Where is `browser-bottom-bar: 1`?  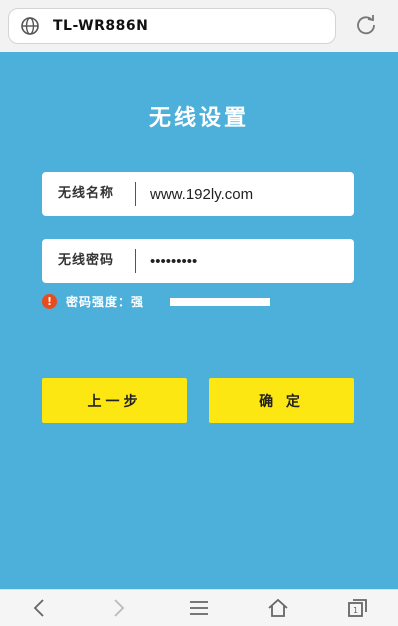
browser-bottom-bar: 1 is located at coordinates (199, 607).